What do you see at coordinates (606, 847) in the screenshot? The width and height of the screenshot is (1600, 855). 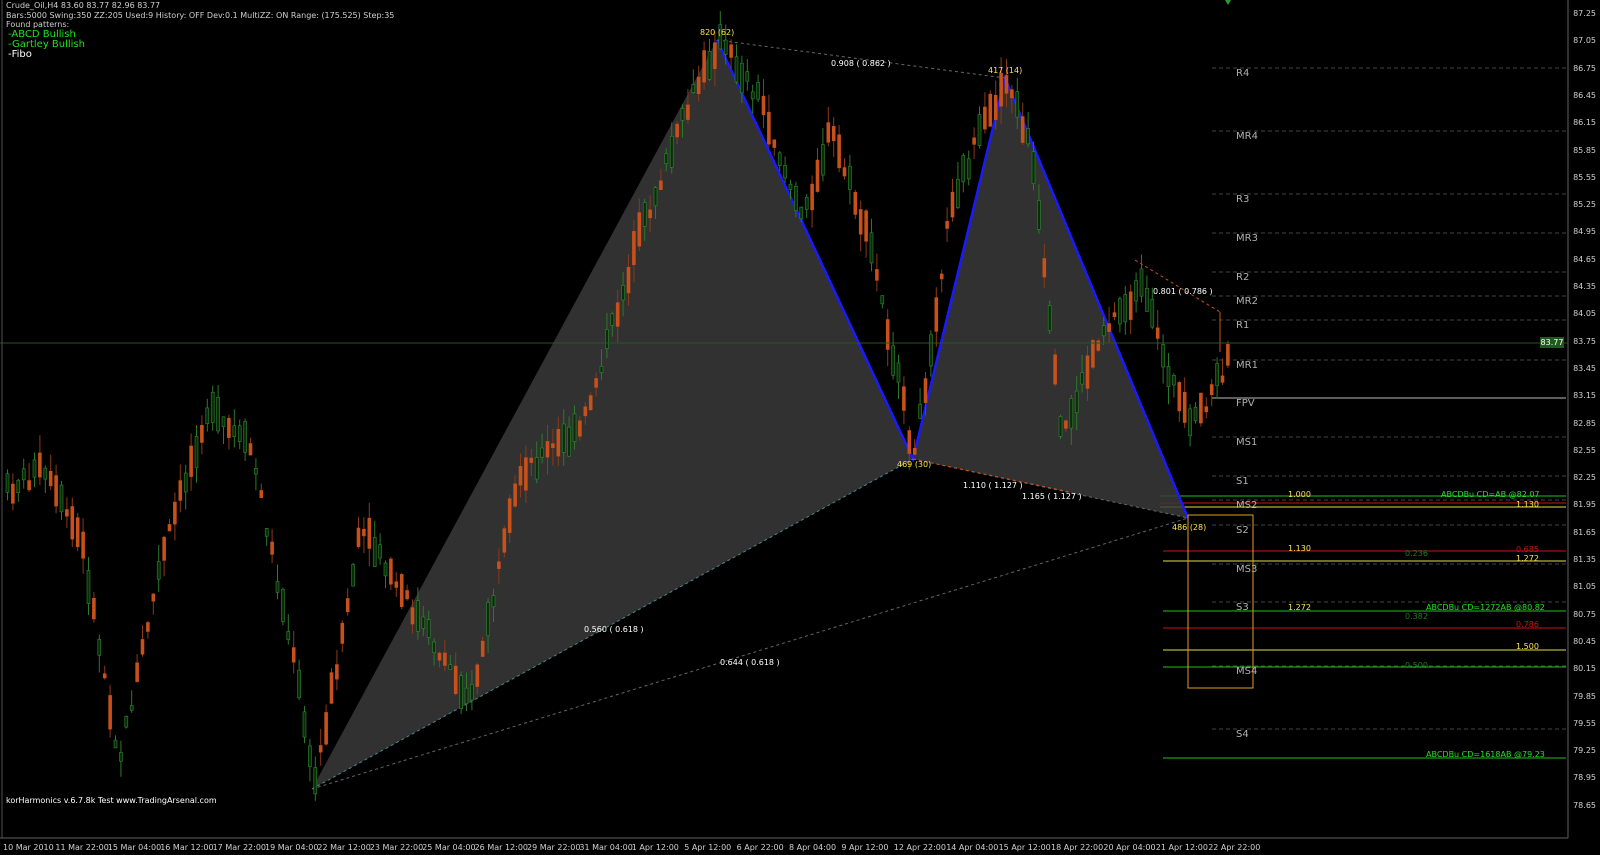 I see `time-tick: 31 Mar 04:00` at bounding box center [606, 847].